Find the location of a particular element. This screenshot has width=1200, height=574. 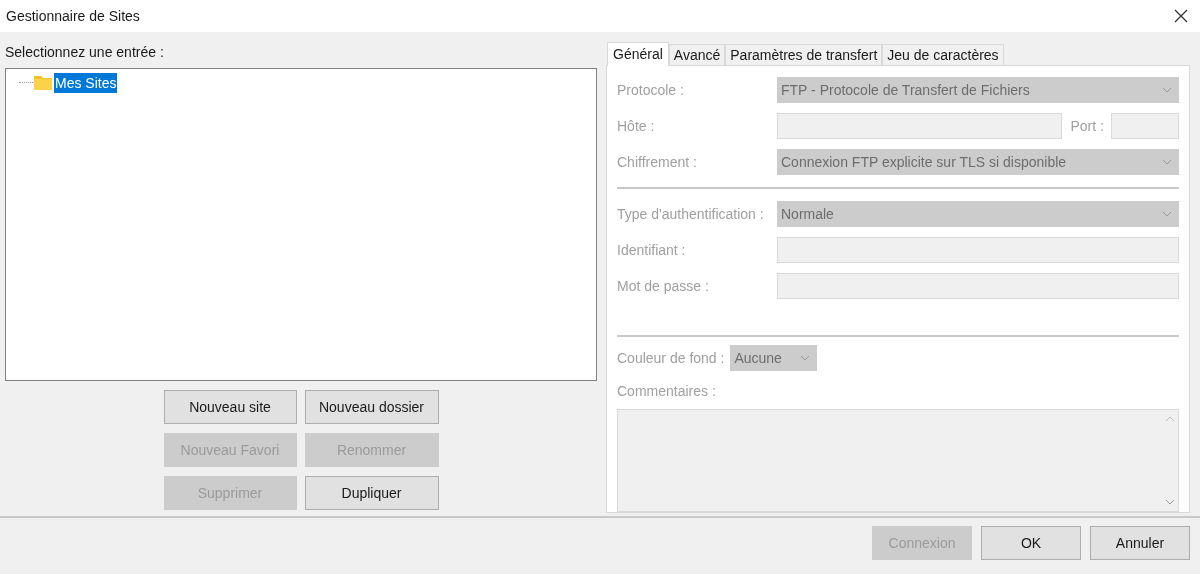

field-label: Identifiant : is located at coordinates (652, 250).